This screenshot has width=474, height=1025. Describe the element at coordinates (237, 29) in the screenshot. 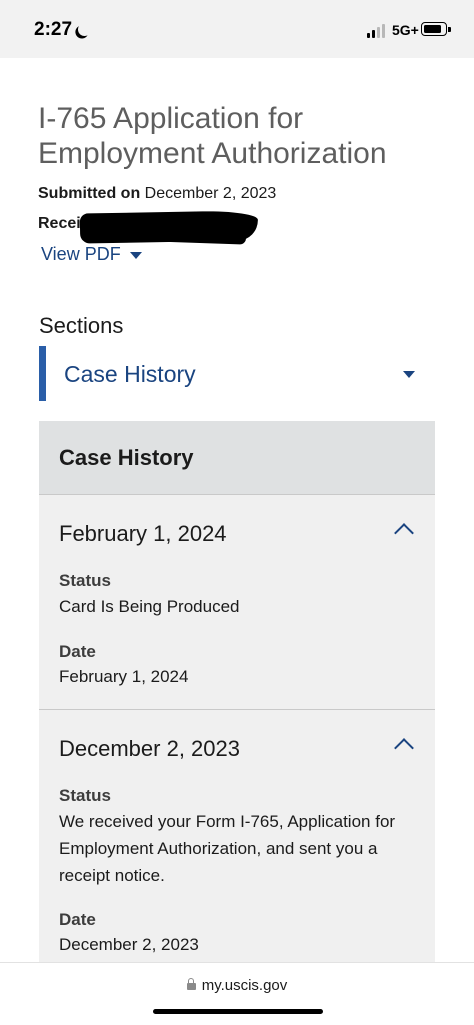

I see `status-bar: 2:27 5G+` at that location.